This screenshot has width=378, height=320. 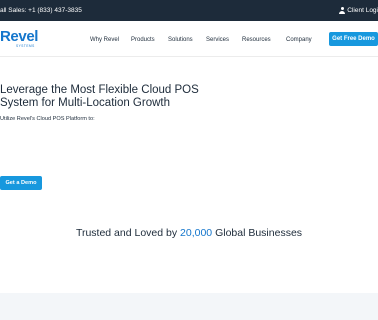 I want to click on trusted-suffix: Global Businesses, so click(x=257, y=233).